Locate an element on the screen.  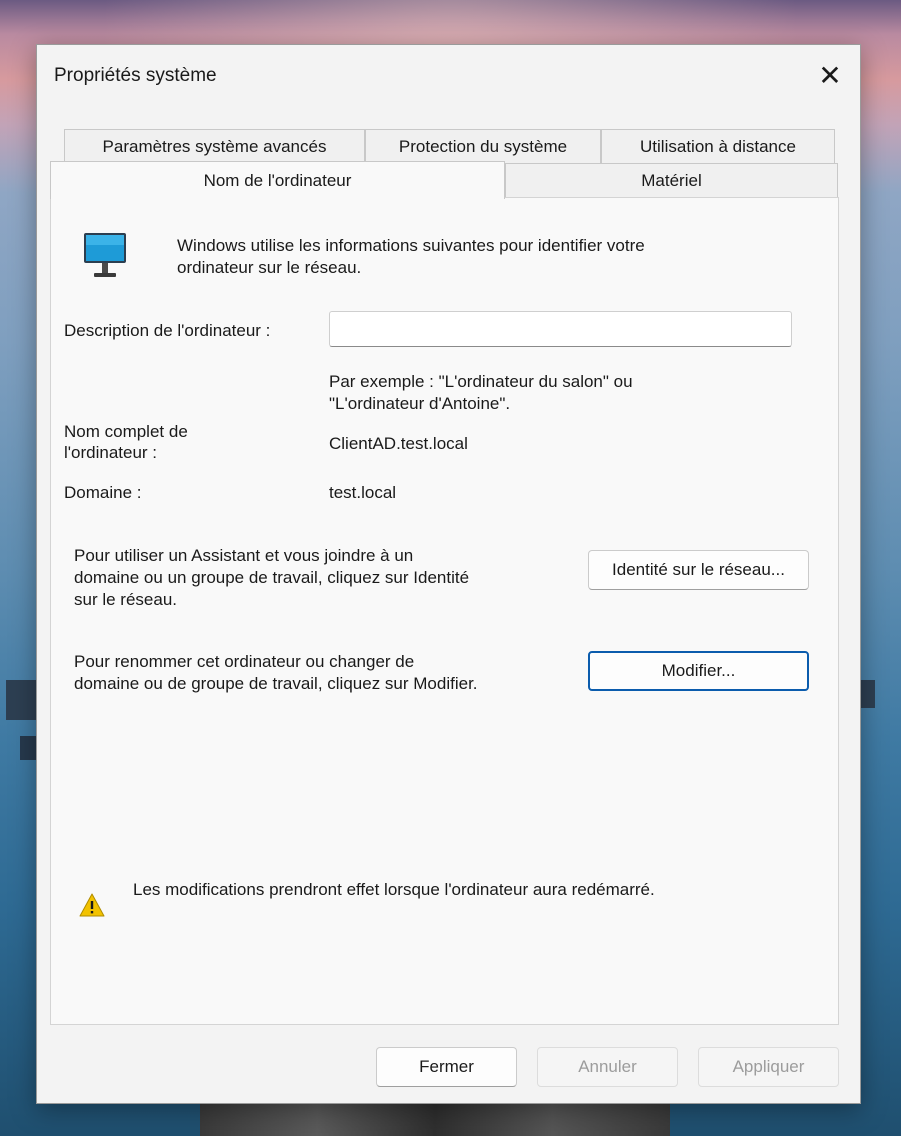
dialog-title: Propriétés système is located at coordinates (135, 75).